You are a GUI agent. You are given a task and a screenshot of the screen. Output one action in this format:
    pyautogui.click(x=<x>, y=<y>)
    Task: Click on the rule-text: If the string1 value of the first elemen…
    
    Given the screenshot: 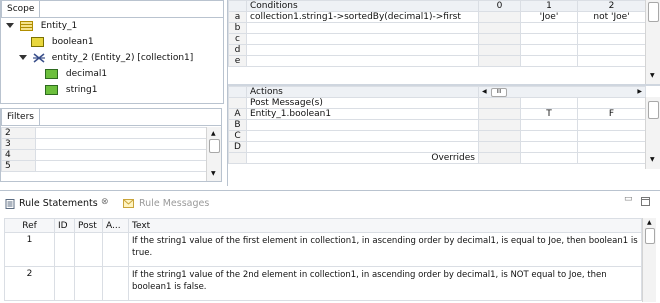 What is the action you would take?
    pyautogui.click(x=385, y=249)
    